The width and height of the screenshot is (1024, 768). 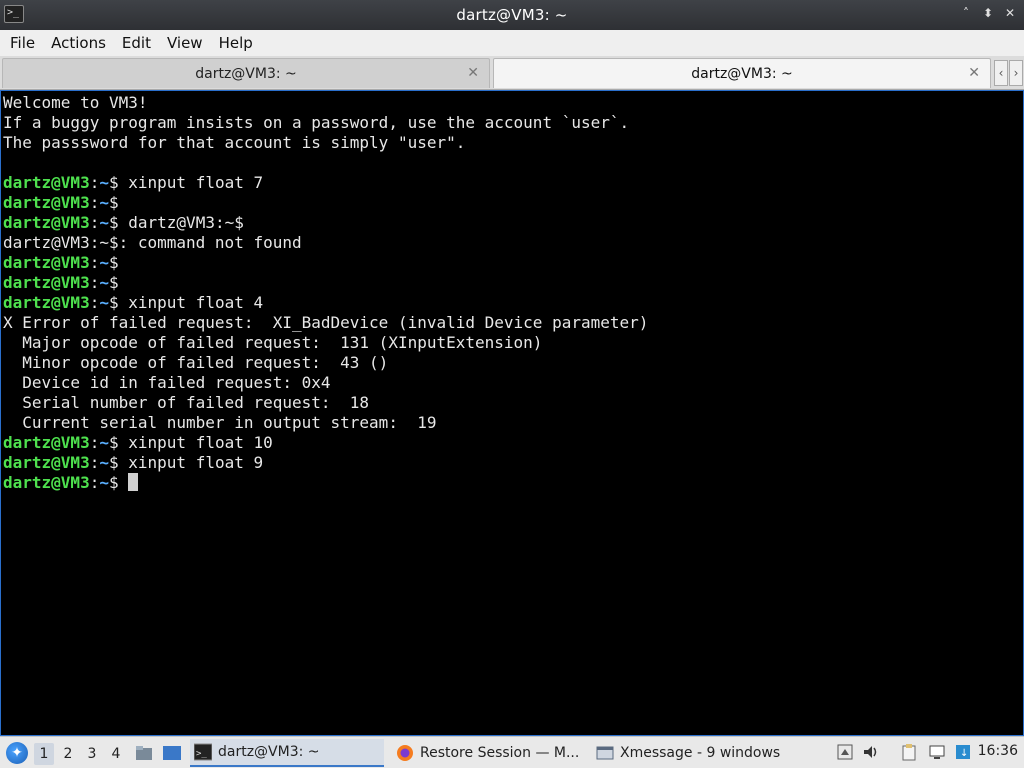 I want to click on window-title: dartz@VM3: ~, so click(x=512, y=15).